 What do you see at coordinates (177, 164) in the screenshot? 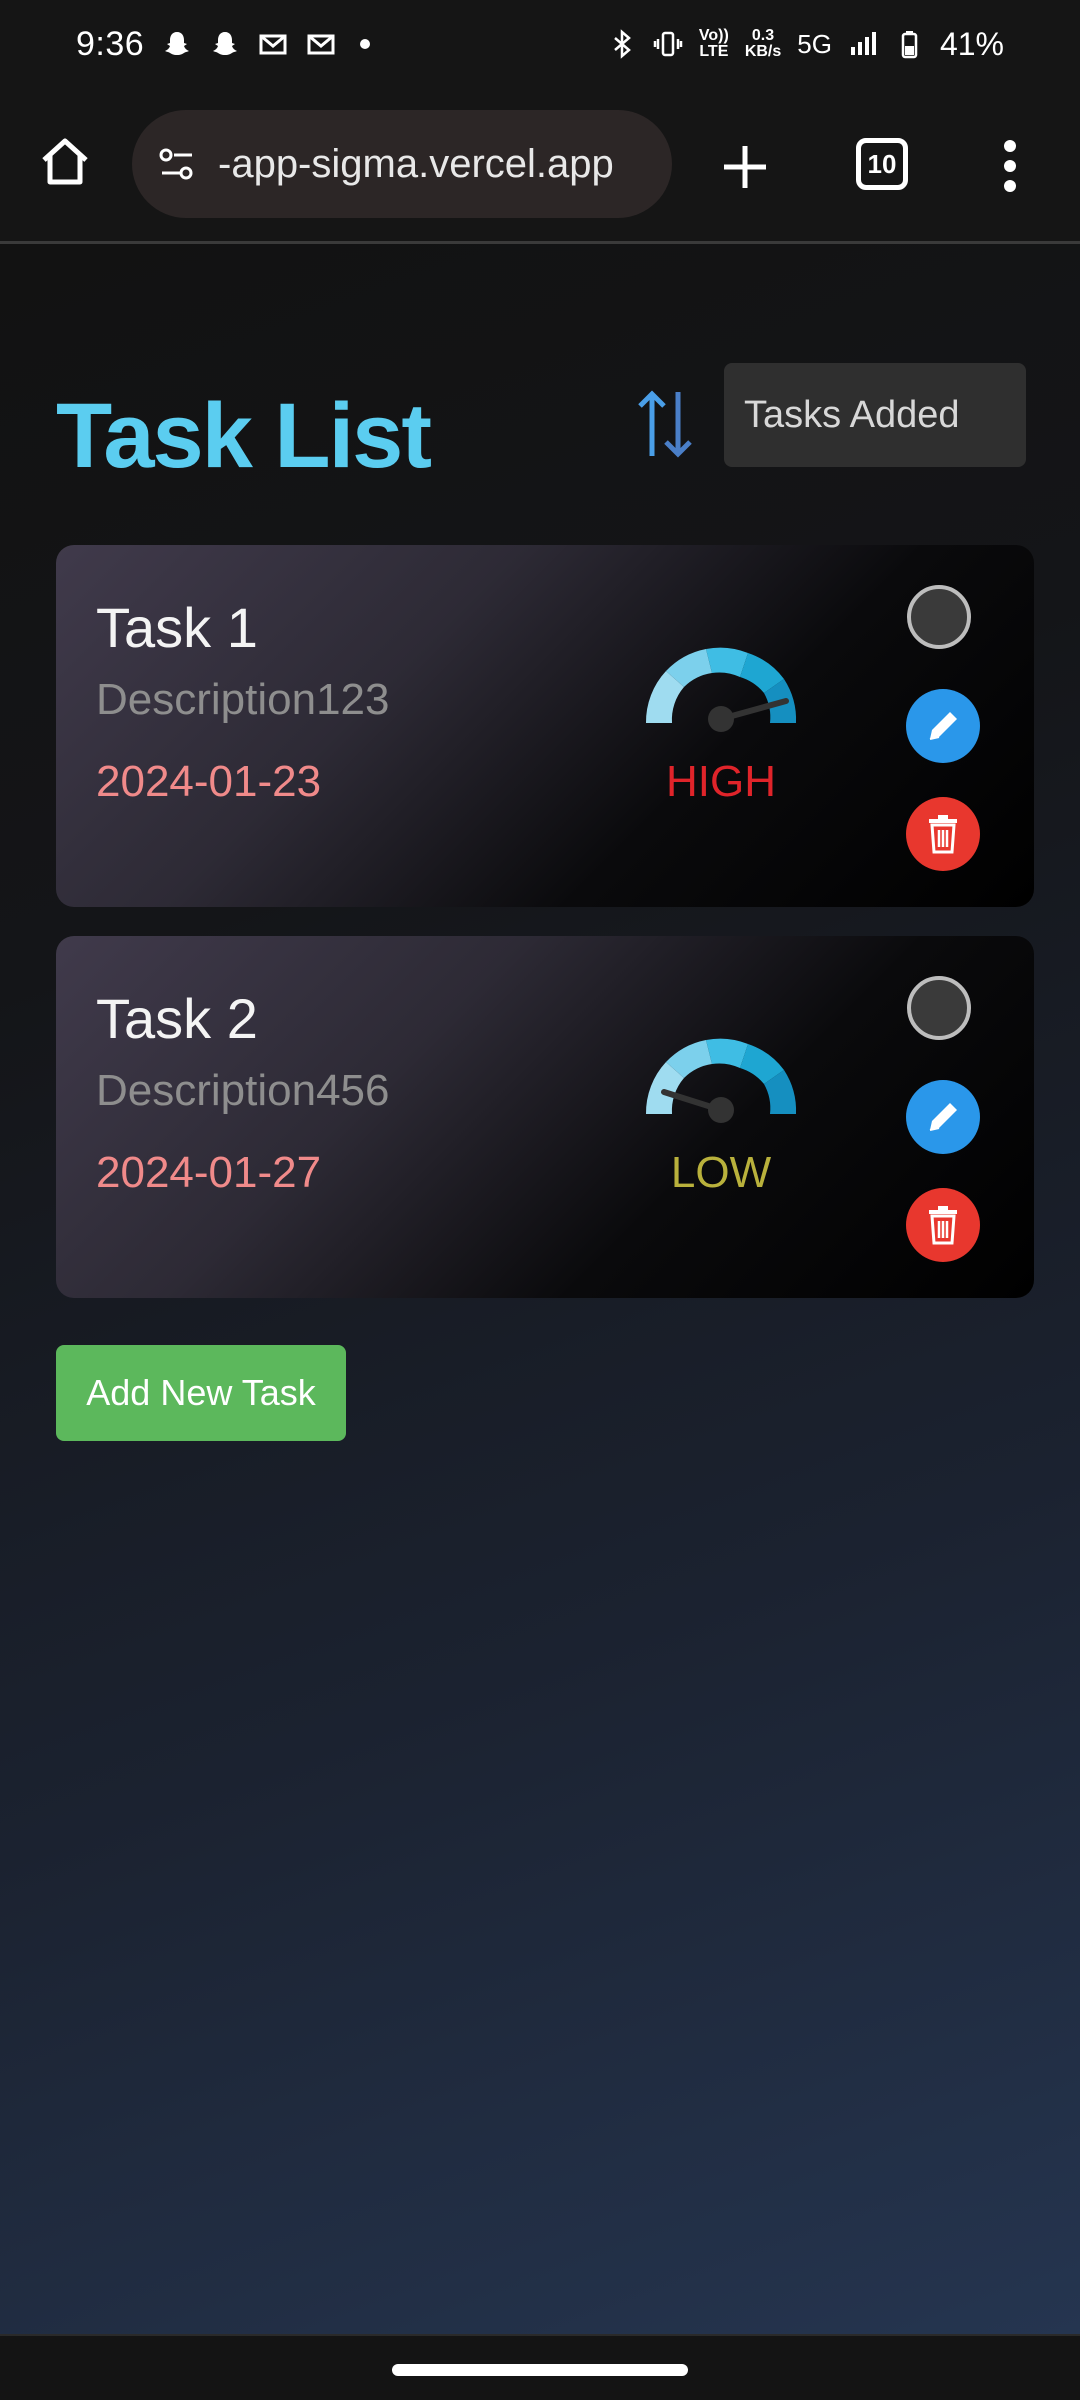
I see `site-settings-icon` at bounding box center [177, 164].